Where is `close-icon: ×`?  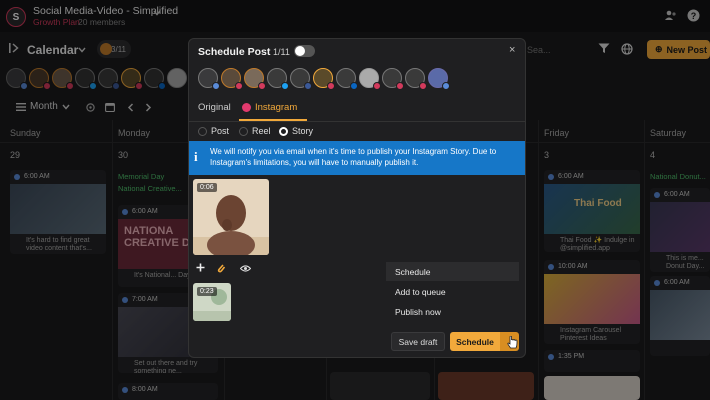 close-icon: × is located at coordinates (512, 50).